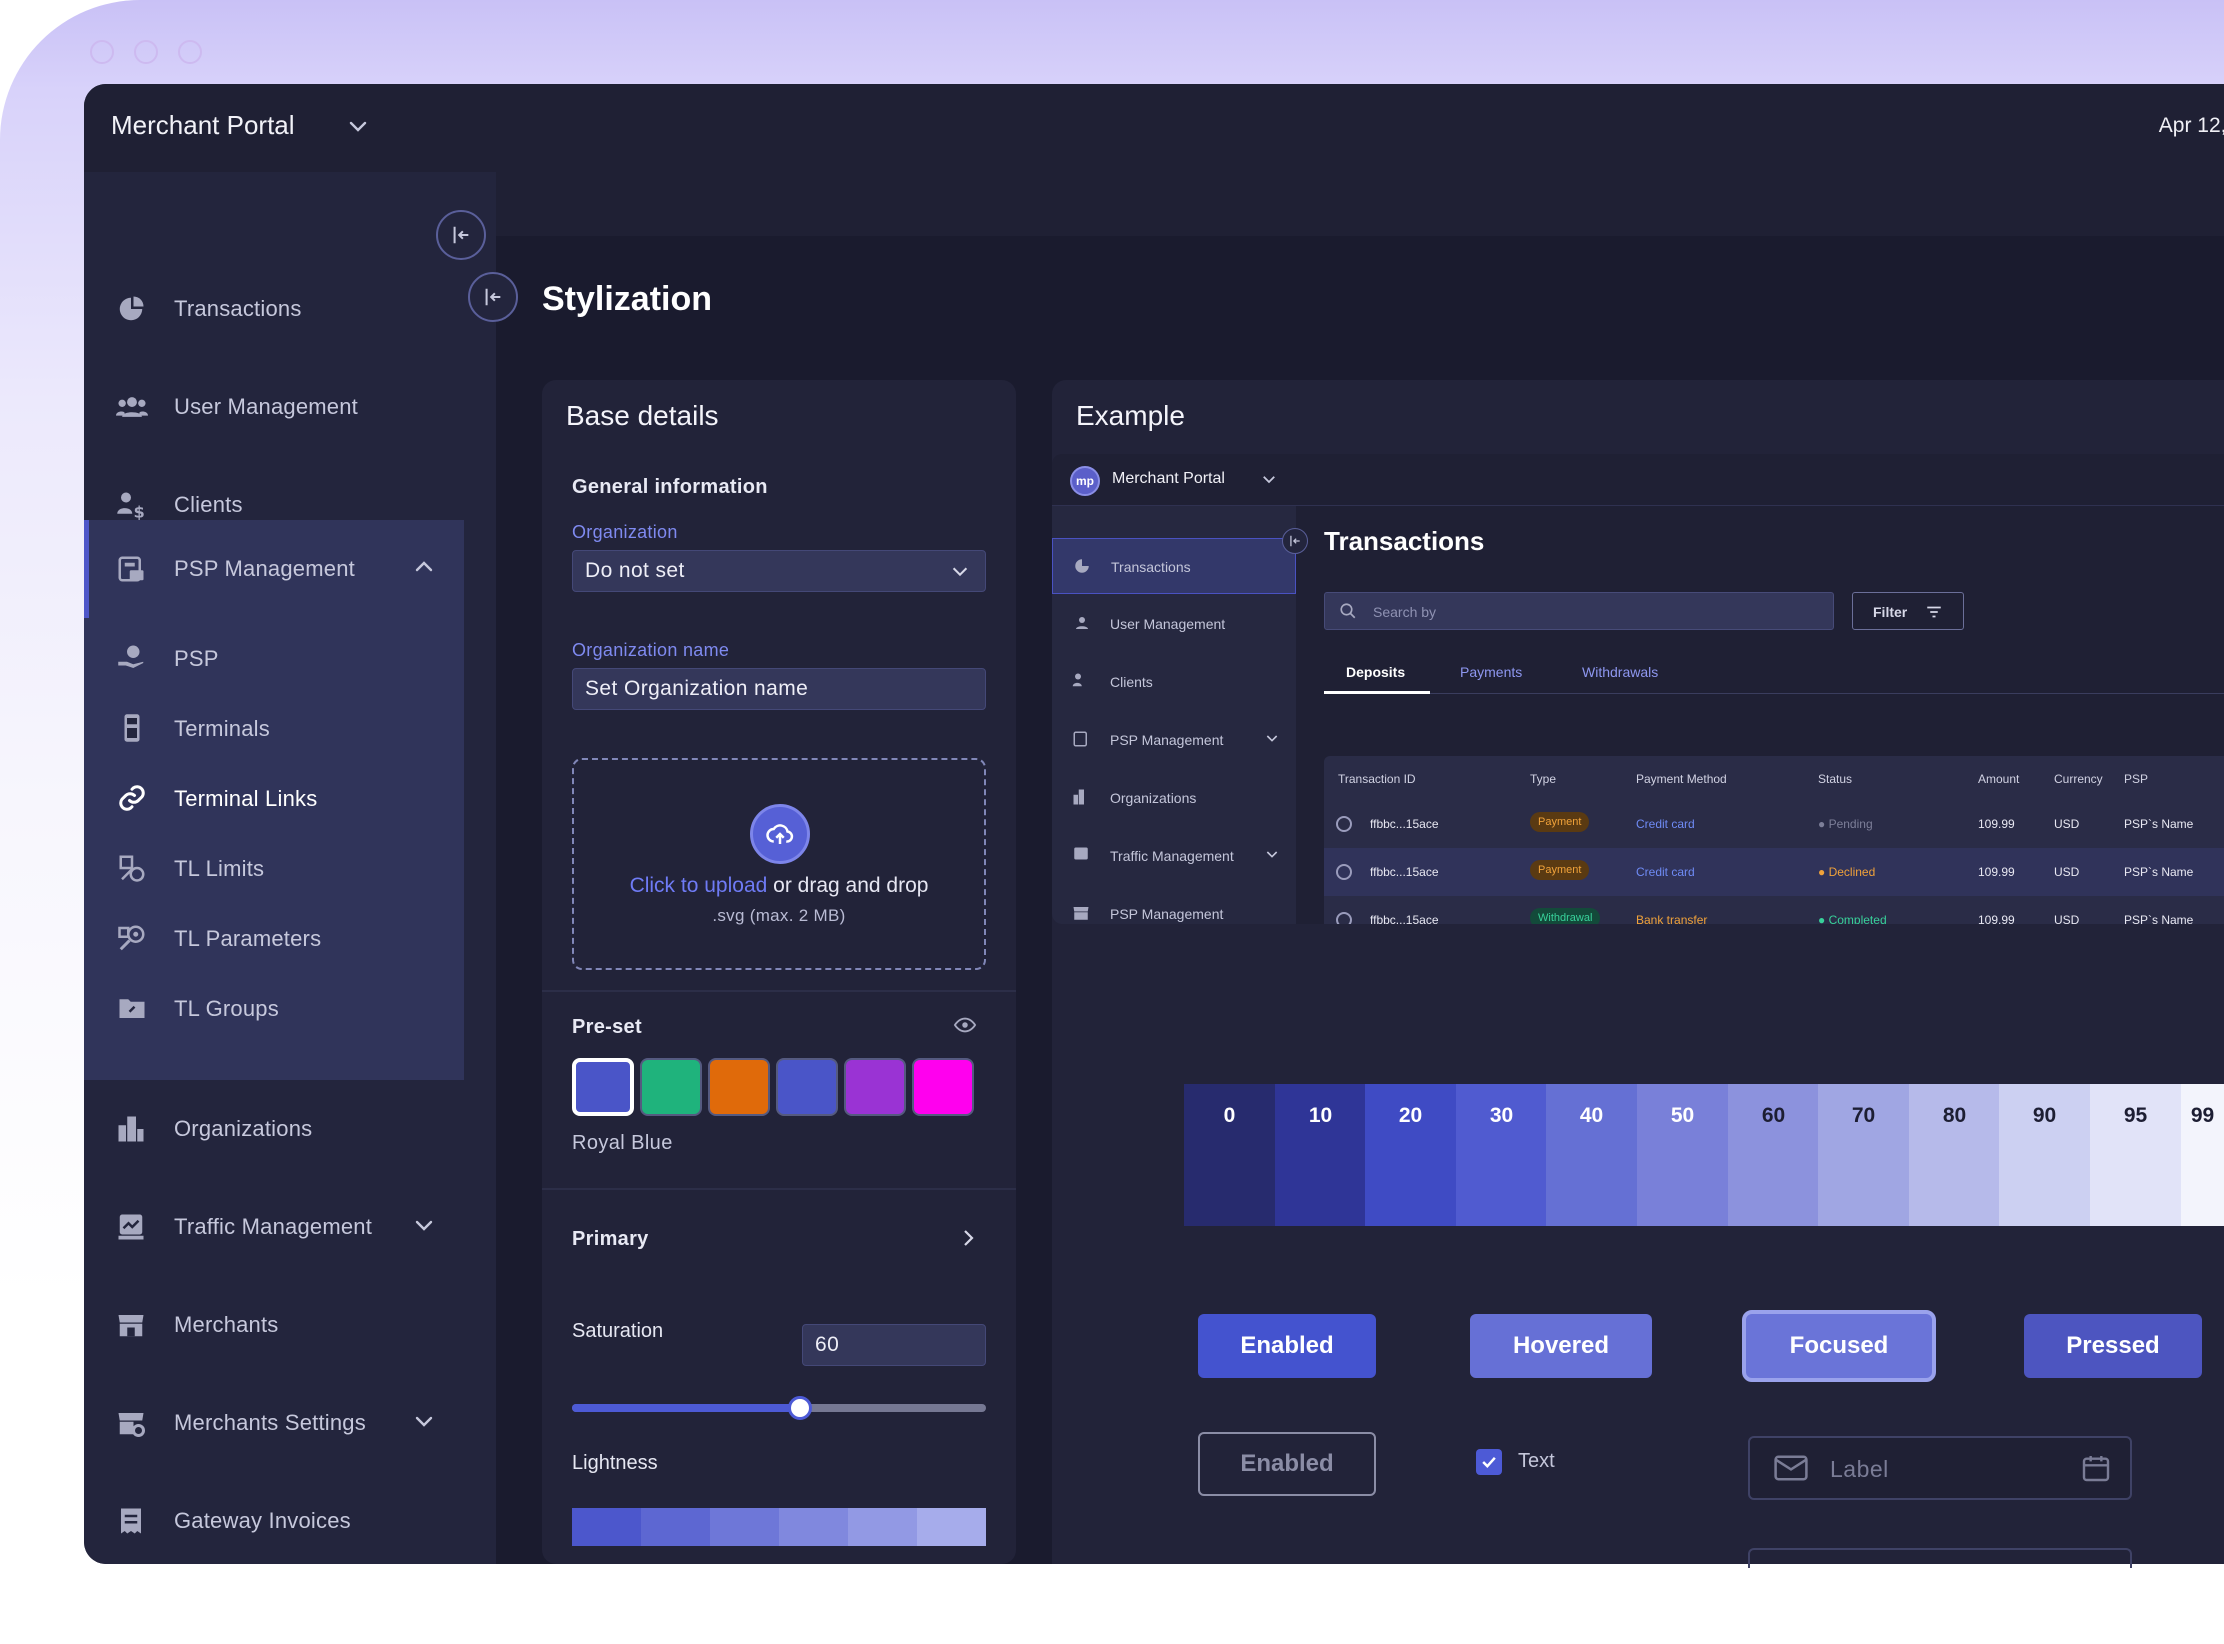 This screenshot has width=2224, height=1644. Describe the element at coordinates (1835, 779) in the screenshot. I see `column-header: Status` at that location.